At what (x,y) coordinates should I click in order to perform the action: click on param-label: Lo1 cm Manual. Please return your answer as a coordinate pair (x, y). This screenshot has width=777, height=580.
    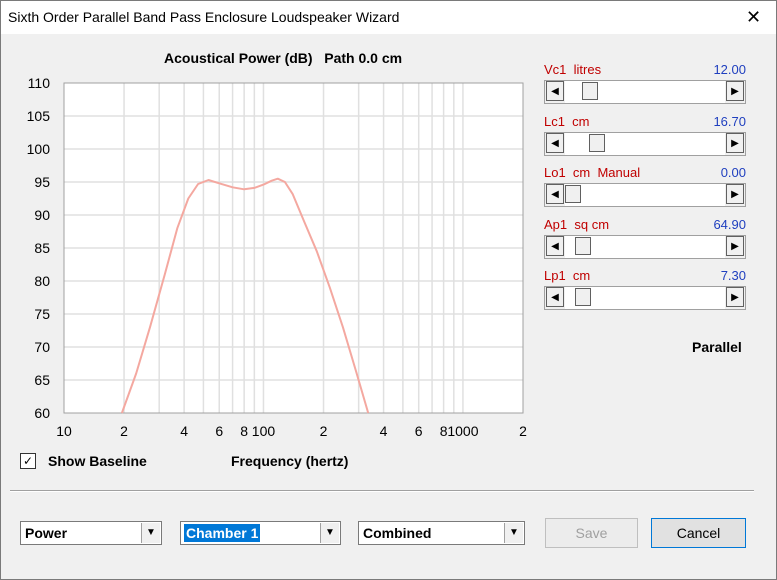
    Looking at the image, I should click on (592, 172).